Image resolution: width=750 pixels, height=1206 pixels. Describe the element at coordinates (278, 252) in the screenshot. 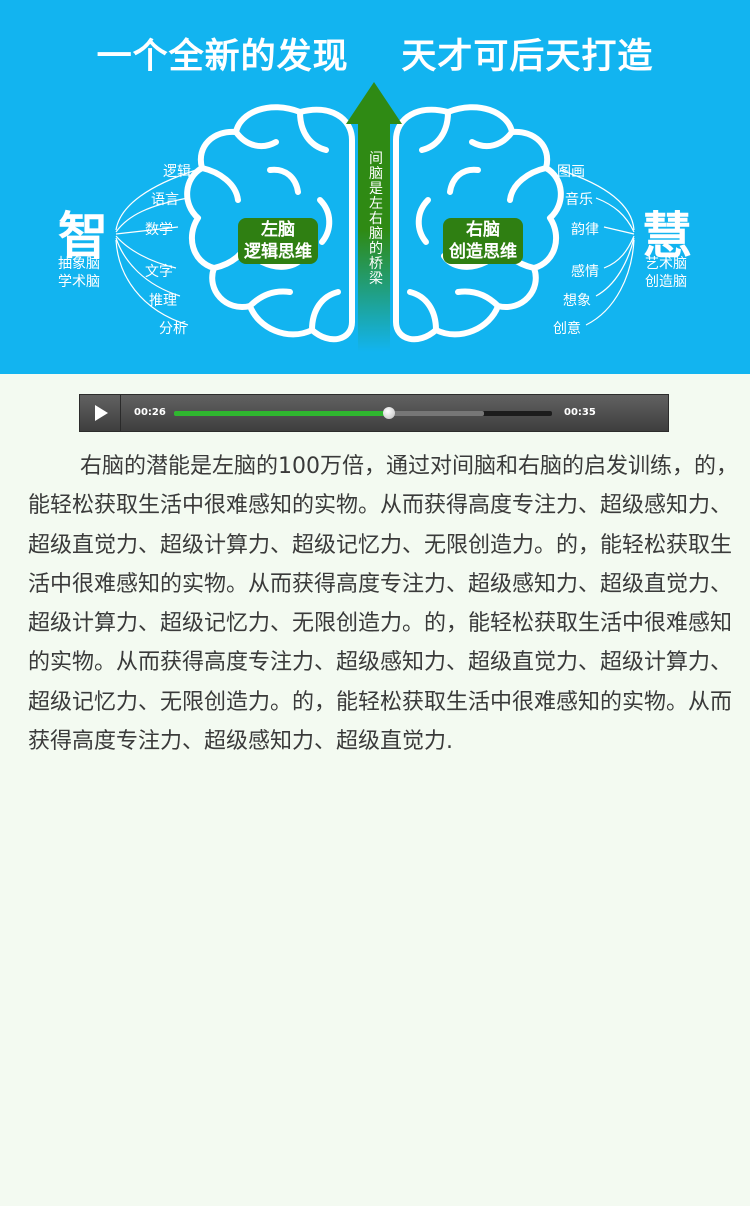

I see `left-brain-label-line2: 逻辑思维` at that location.